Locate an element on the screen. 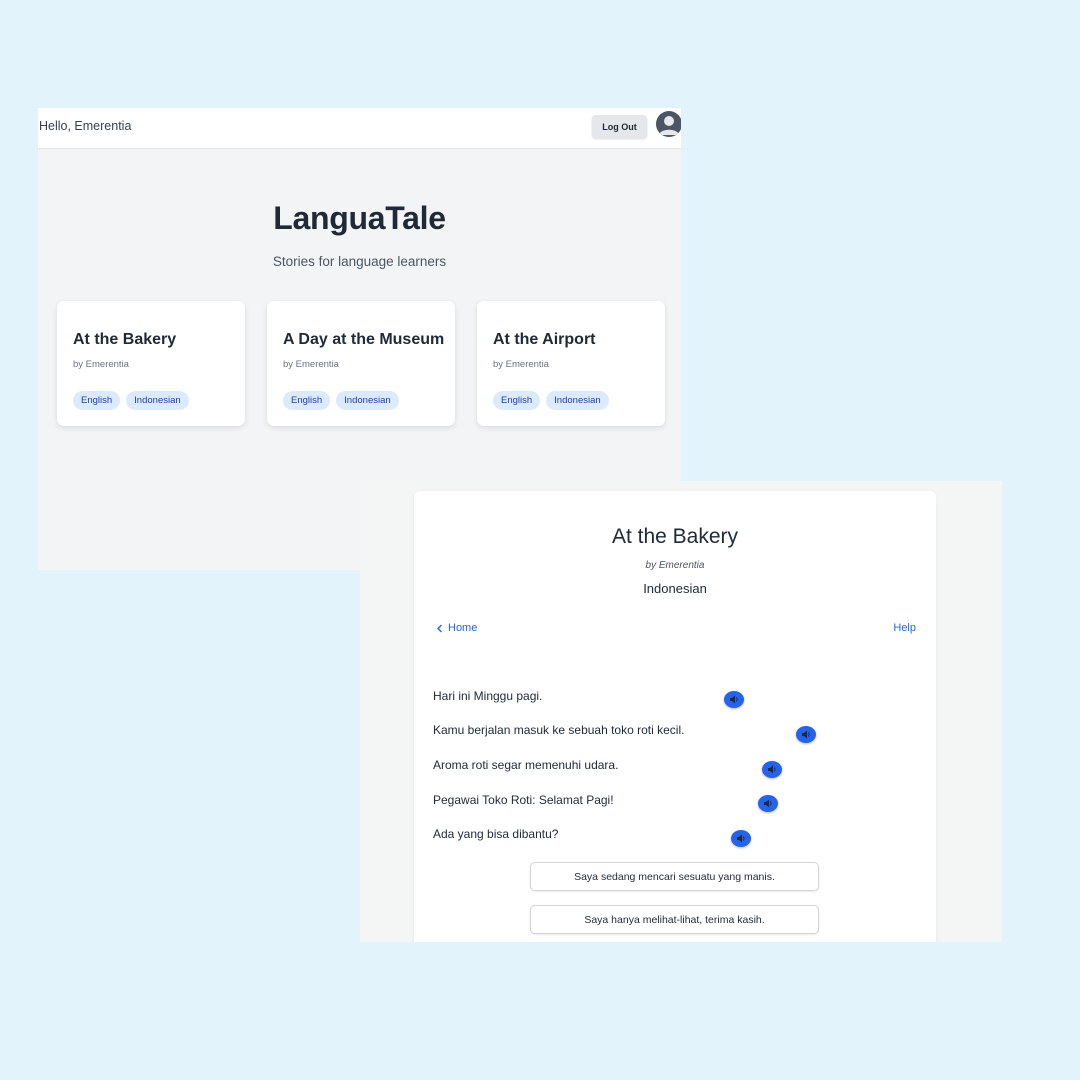 The height and width of the screenshot is (1080, 1080). story-card-title: At the Airport is located at coordinates (544, 339).